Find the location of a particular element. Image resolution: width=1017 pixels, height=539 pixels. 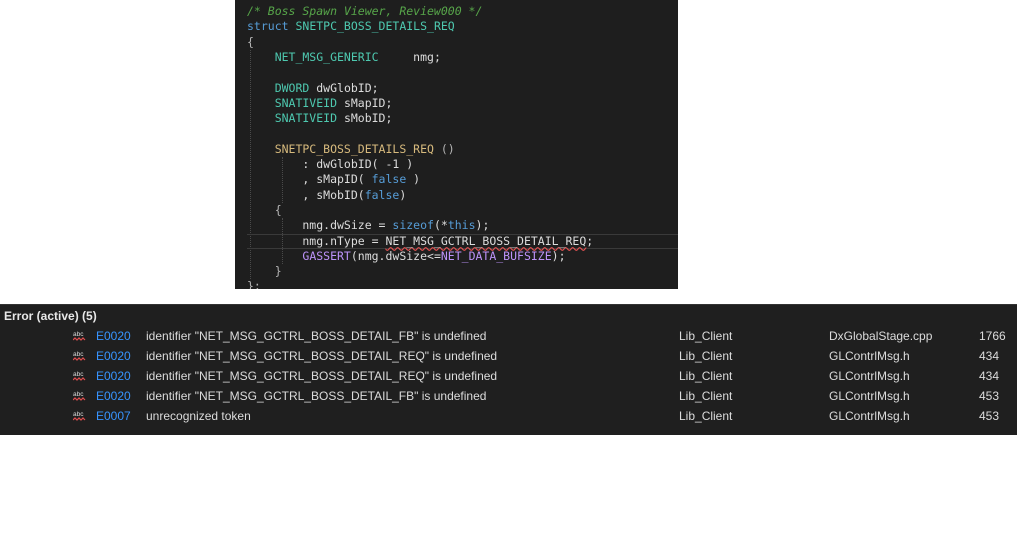

code-line: GASSERT(nmg.dwSize<=NET_DATA_BUFSIZE); is located at coordinates (462, 256).